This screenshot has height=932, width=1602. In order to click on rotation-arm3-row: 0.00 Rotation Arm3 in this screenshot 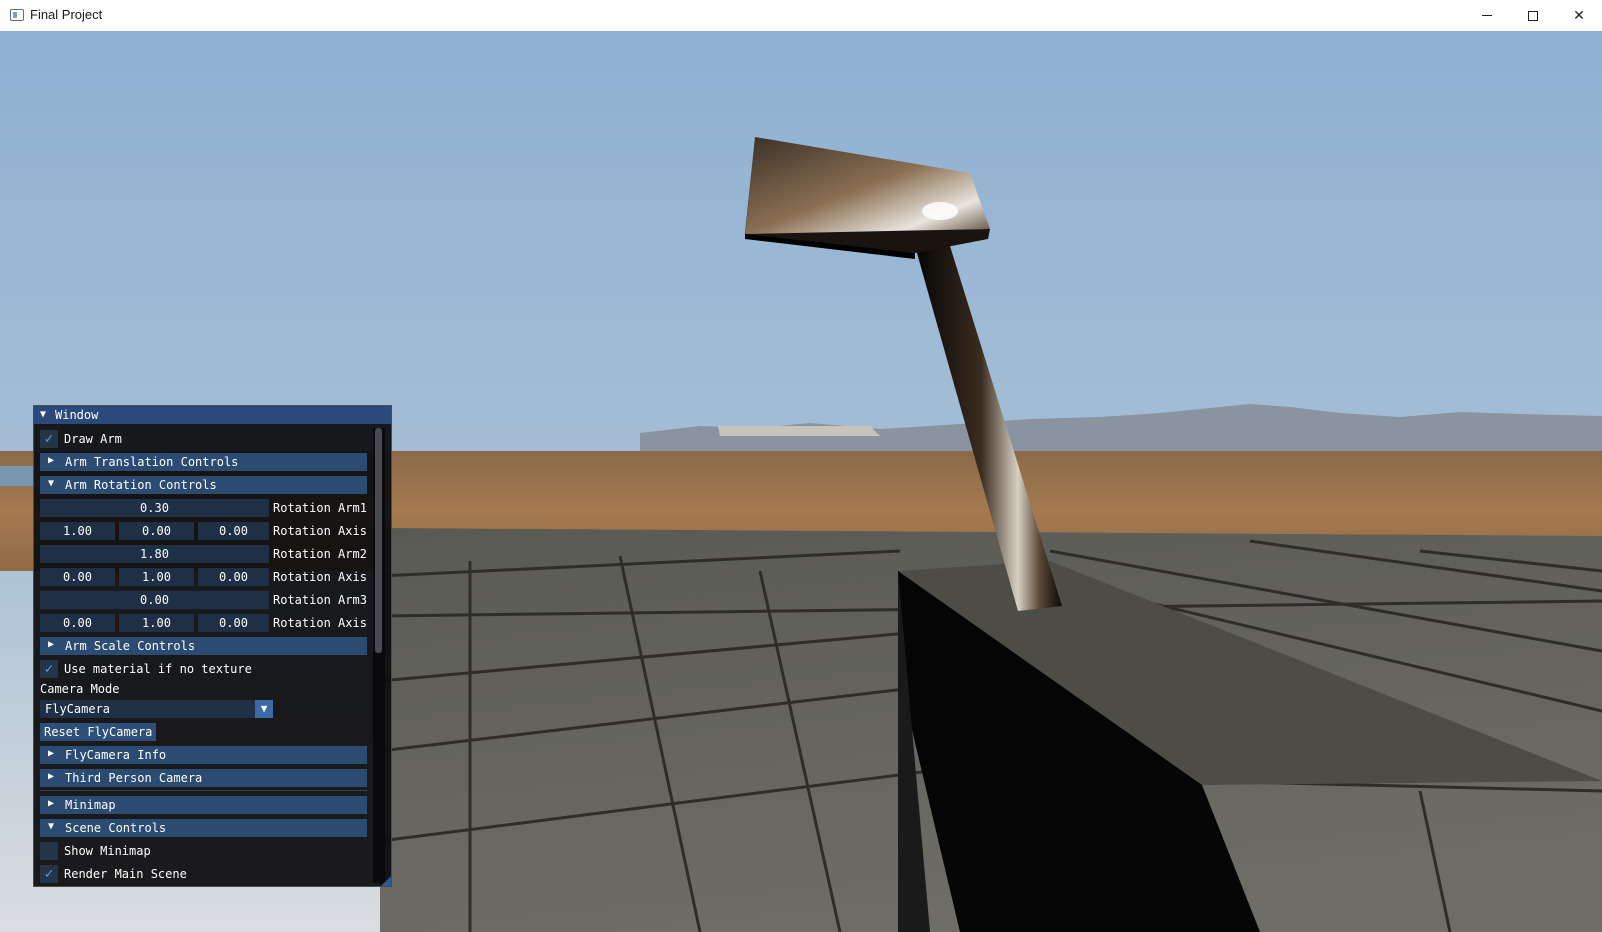, I will do `click(203, 600)`.